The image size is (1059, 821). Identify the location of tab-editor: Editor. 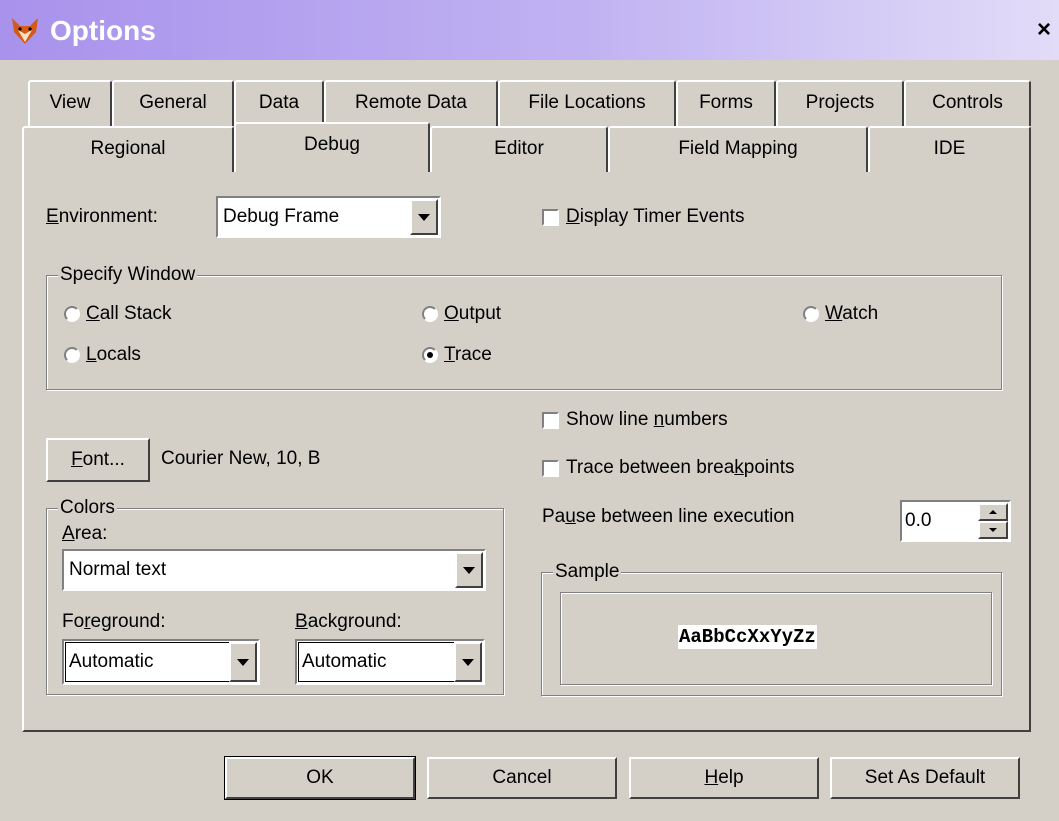
(519, 149).